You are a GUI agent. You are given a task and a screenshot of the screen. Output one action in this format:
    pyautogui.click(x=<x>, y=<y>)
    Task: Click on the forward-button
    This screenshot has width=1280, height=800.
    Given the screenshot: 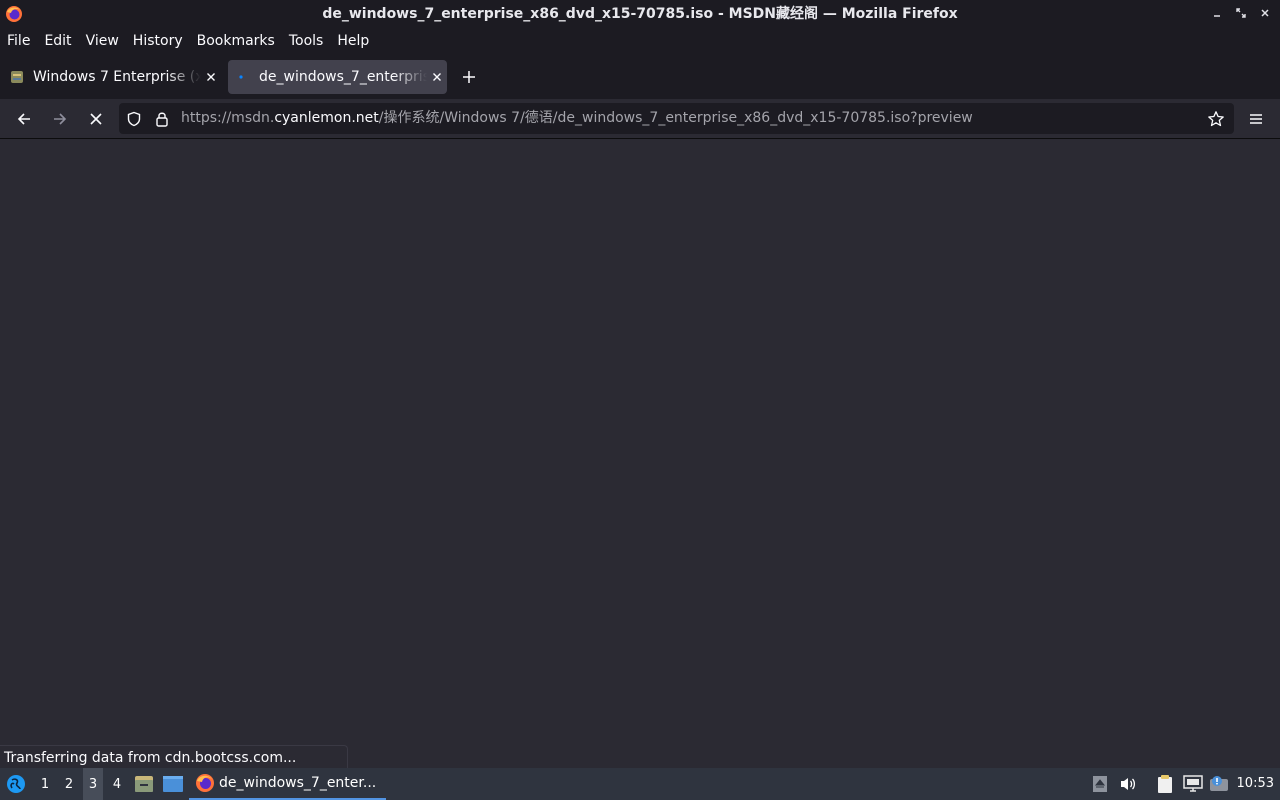 What is the action you would take?
    pyautogui.click(x=60, y=119)
    